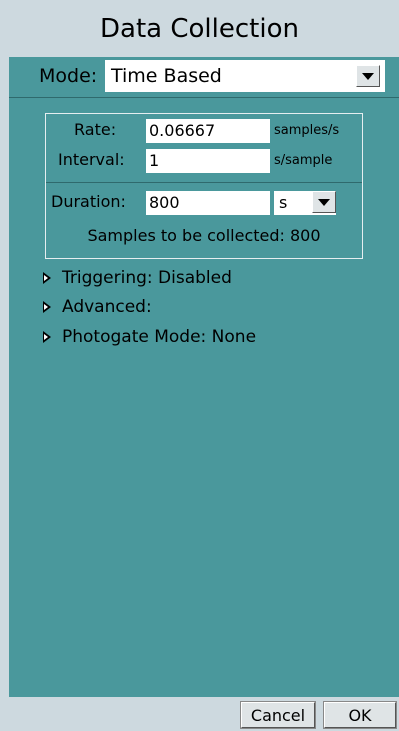  Describe the element at coordinates (166, 76) in the screenshot. I see `mode-select-value: Time Based` at that location.